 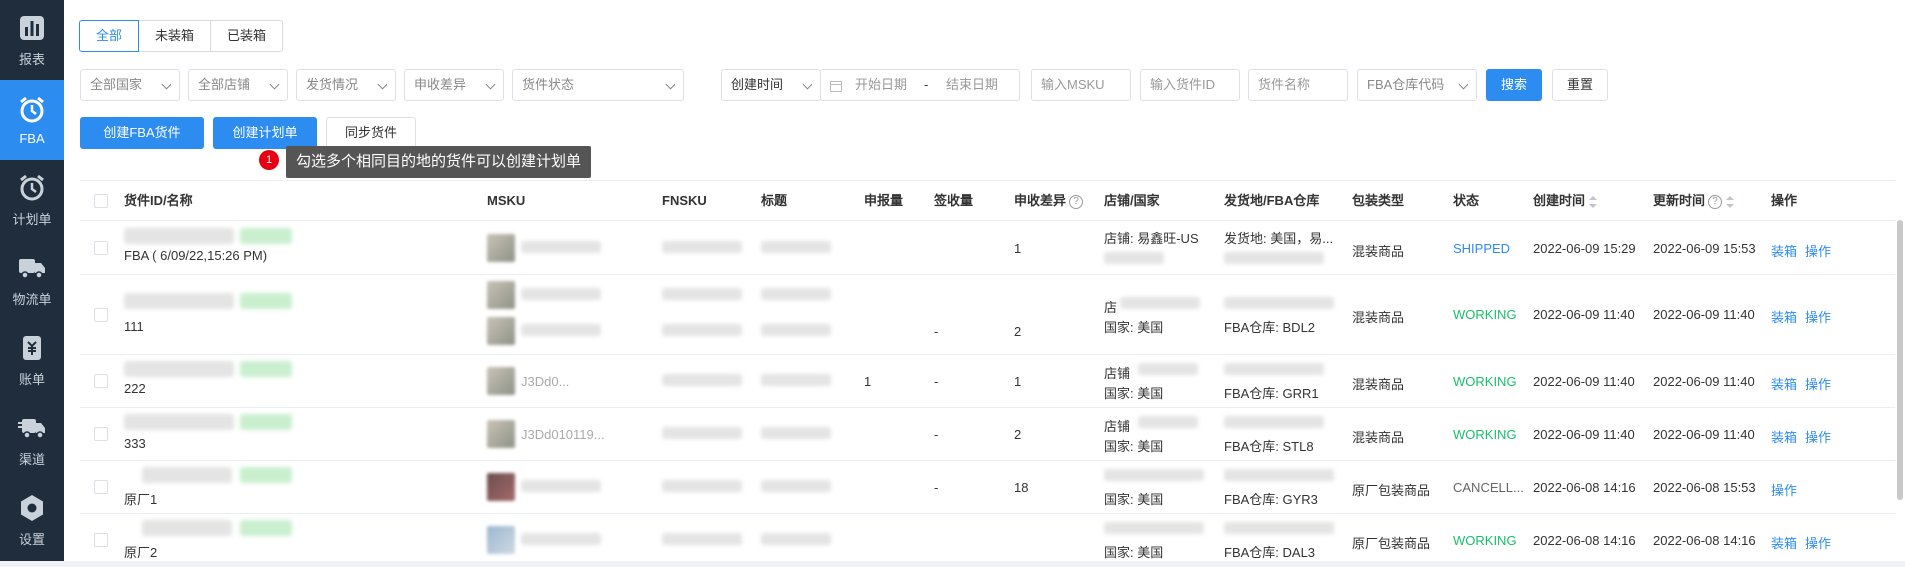 I want to click on sidebar-item-label: FBA, so click(x=32, y=138).